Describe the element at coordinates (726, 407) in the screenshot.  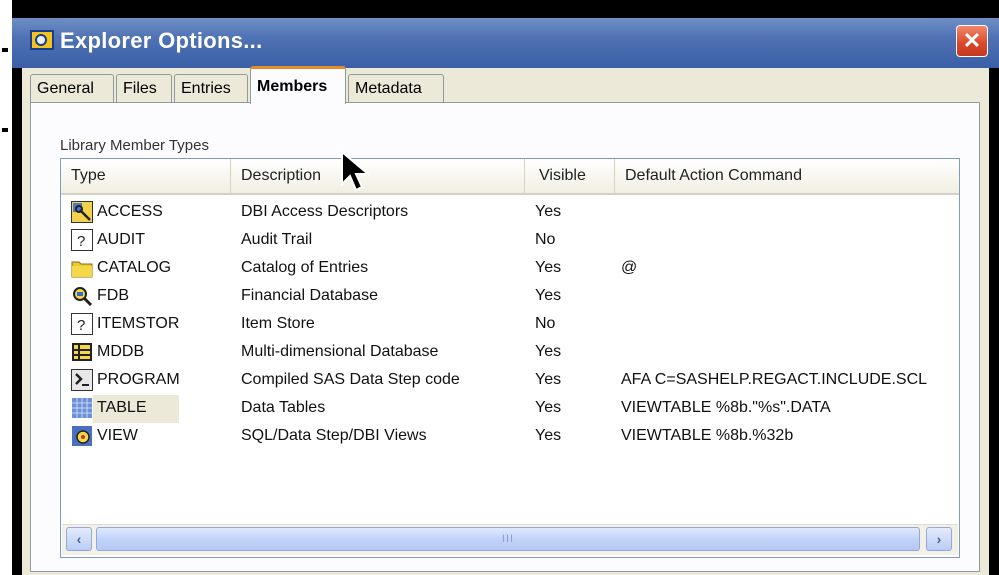
I see `row-command: VIEWTABLE %8b."%s".DATA` at that location.